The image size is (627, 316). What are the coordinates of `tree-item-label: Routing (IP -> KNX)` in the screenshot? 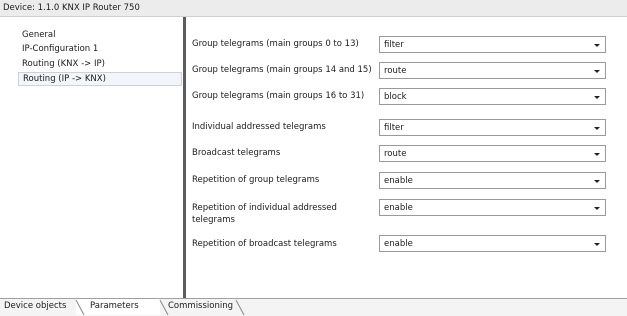 It's located at (64, 79).